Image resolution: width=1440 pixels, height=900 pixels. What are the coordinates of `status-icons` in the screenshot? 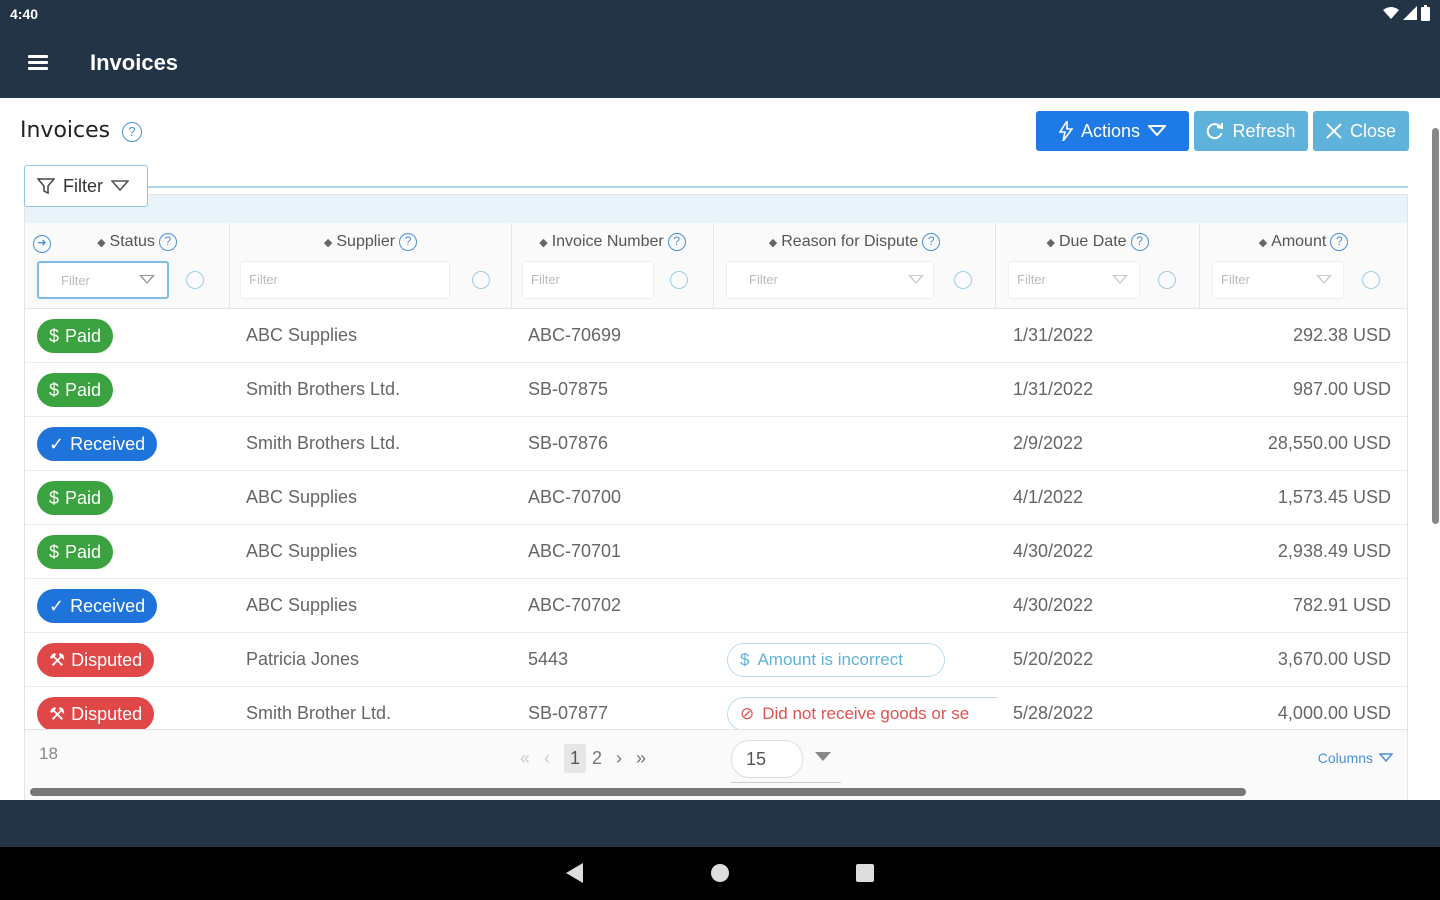 It's located at (1406, 13).